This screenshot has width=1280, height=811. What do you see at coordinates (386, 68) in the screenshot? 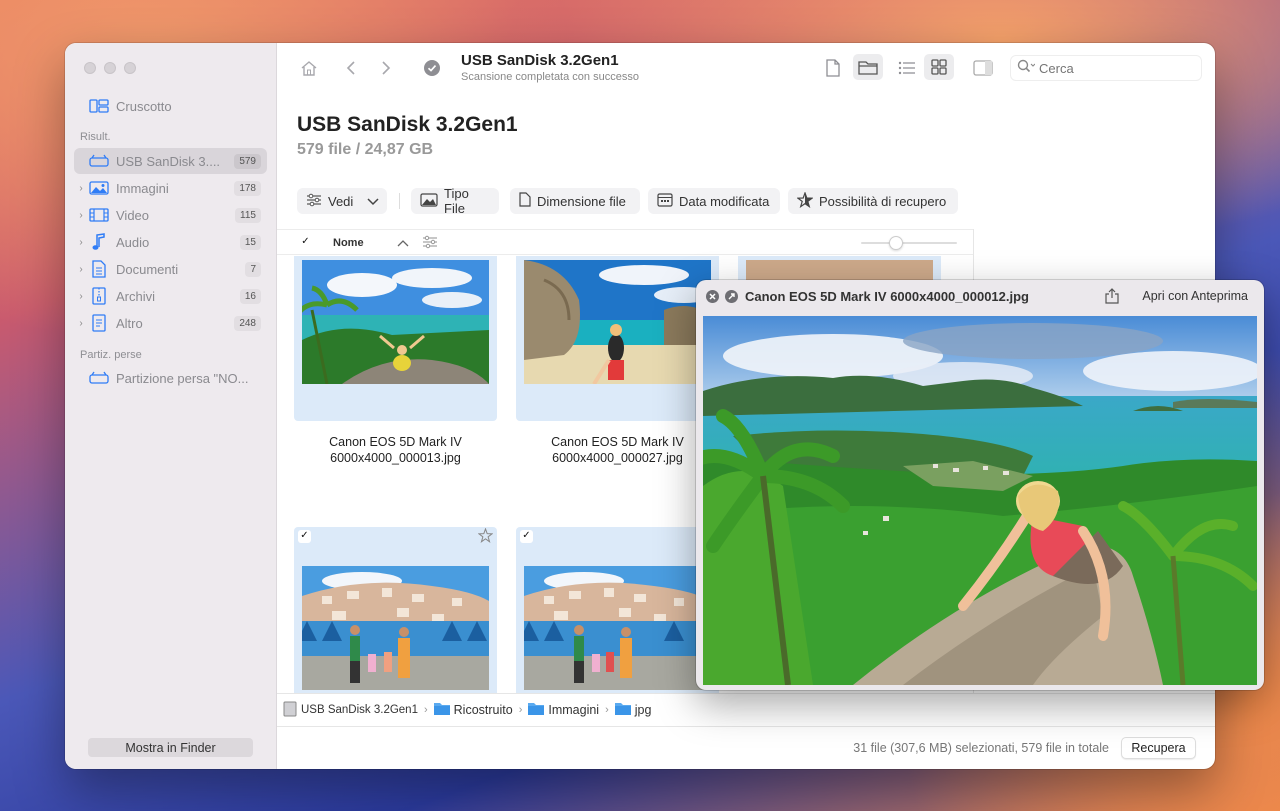
I see `forward-arrow-icon` at bounding box center [386, 68].